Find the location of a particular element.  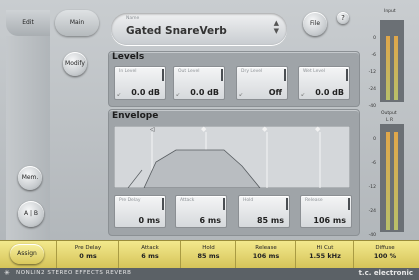

bottom-param-attack: Attack 6 ms is located at coordinates (149, 255).